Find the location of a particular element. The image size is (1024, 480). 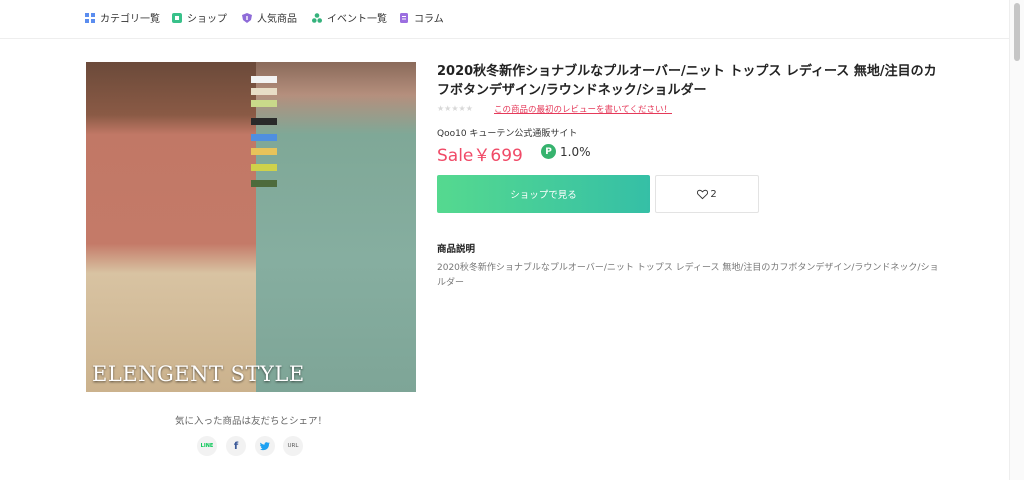

seller-name: Qoo10 キューテン公式通販サイト is located at coordinates (507, 134).